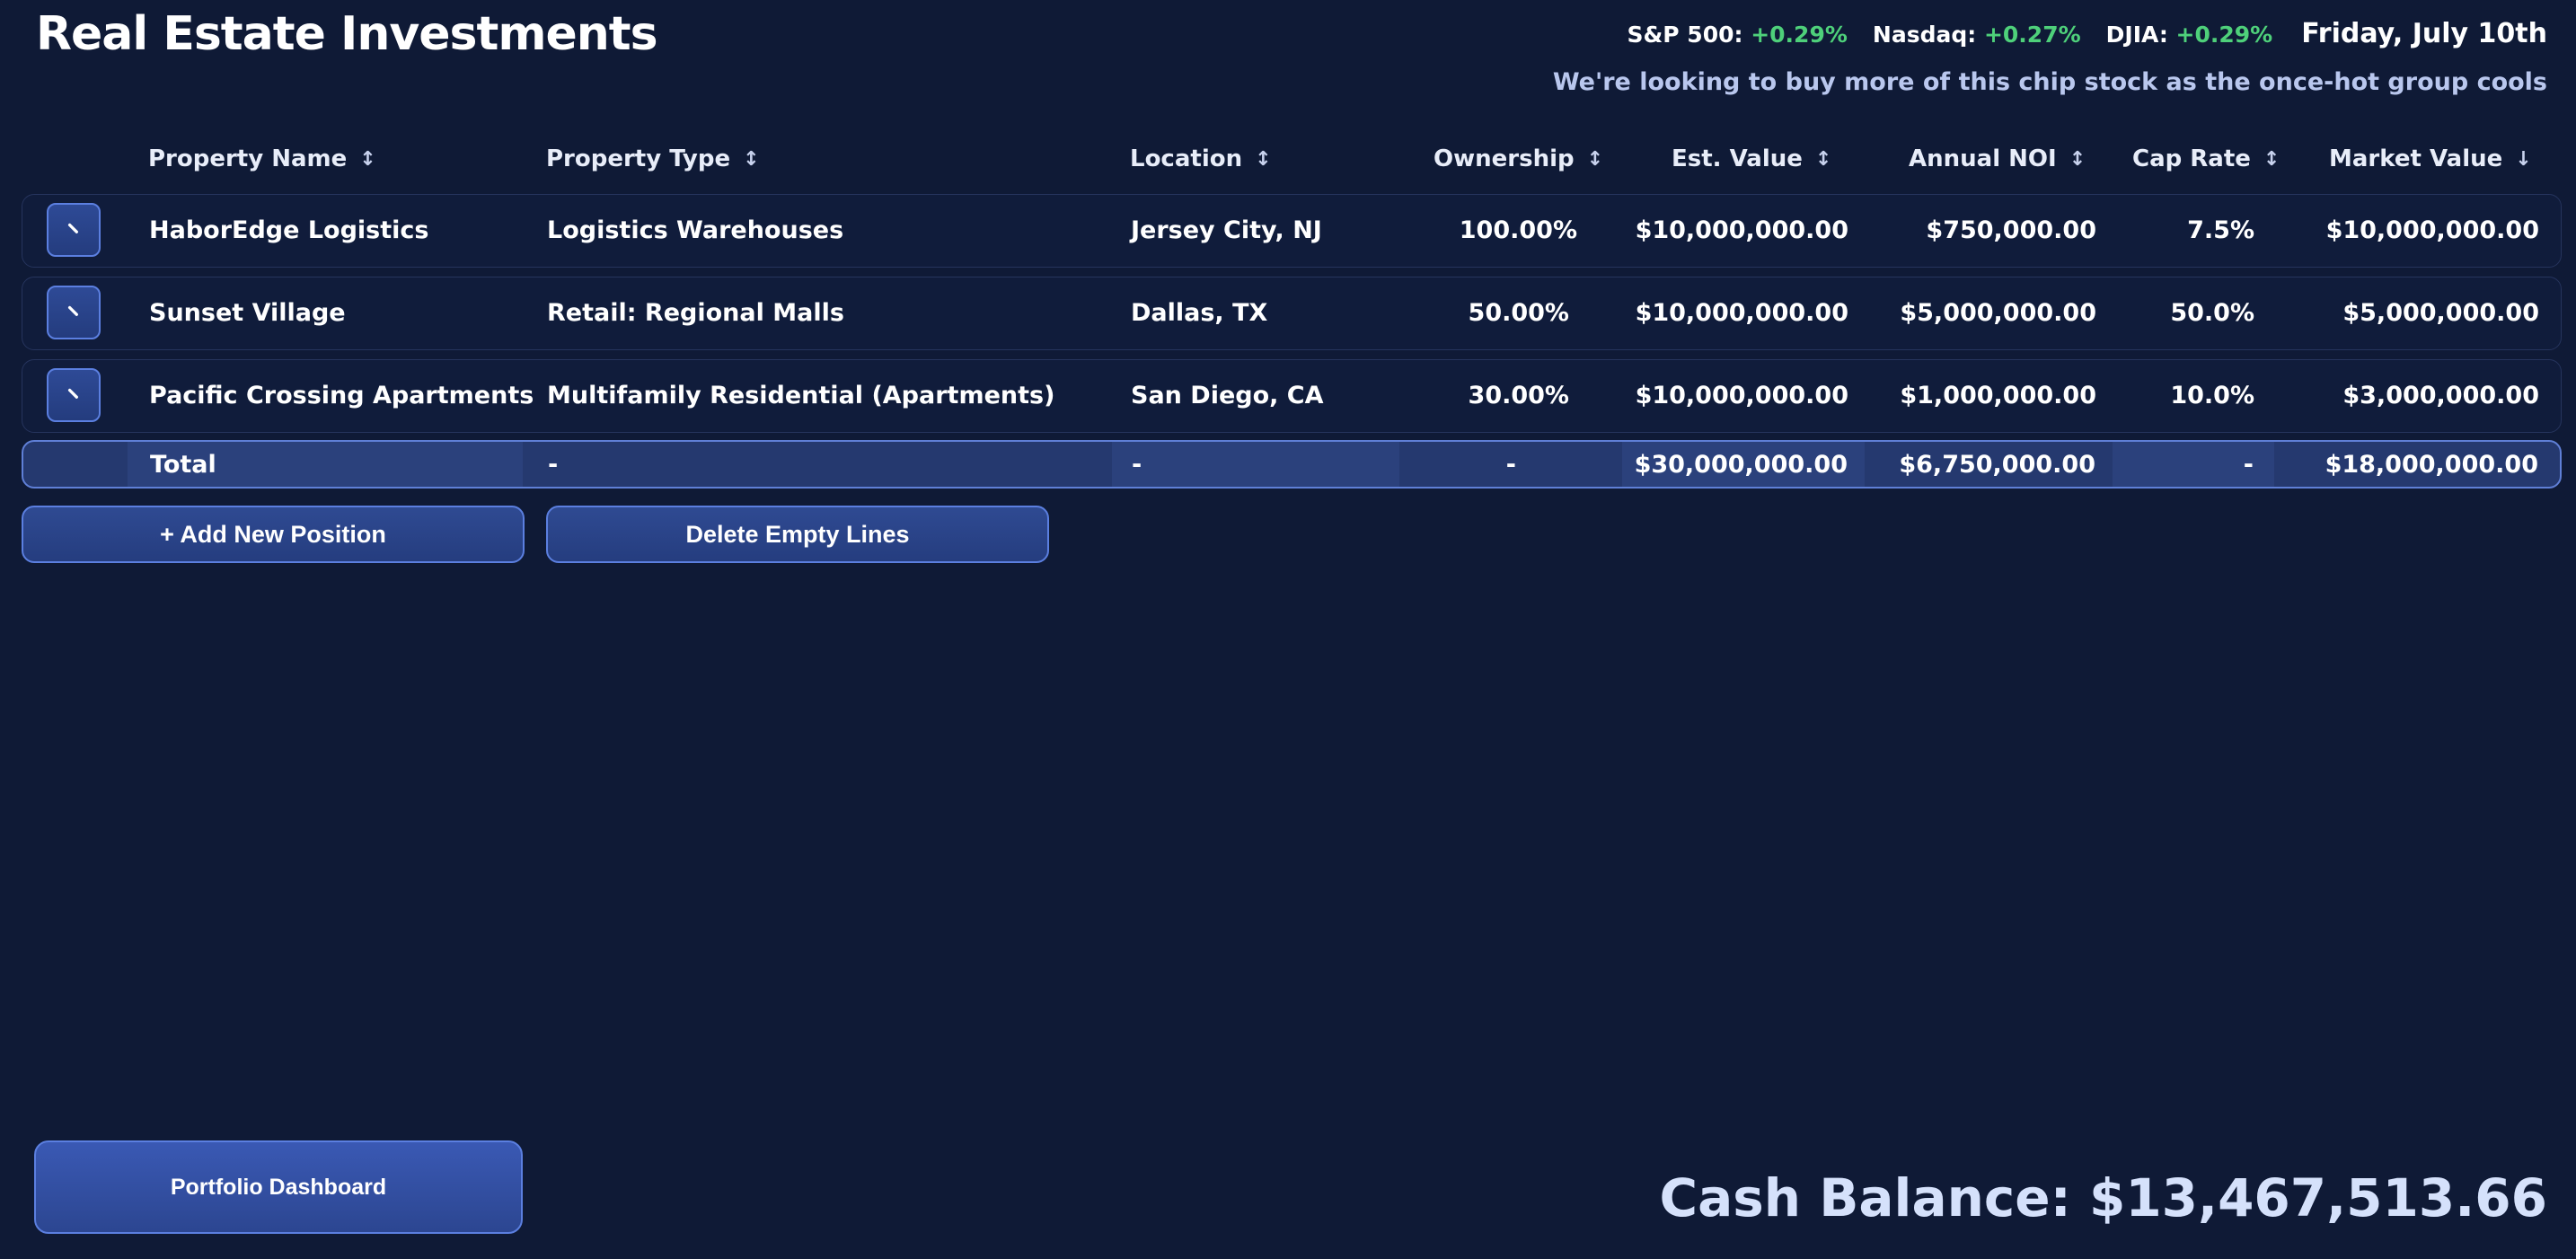 The width and height of the screenshot is (2576, 1259). I want to click on cell-property-type: Multifamily Residential (Apartments), so click(801, 395).